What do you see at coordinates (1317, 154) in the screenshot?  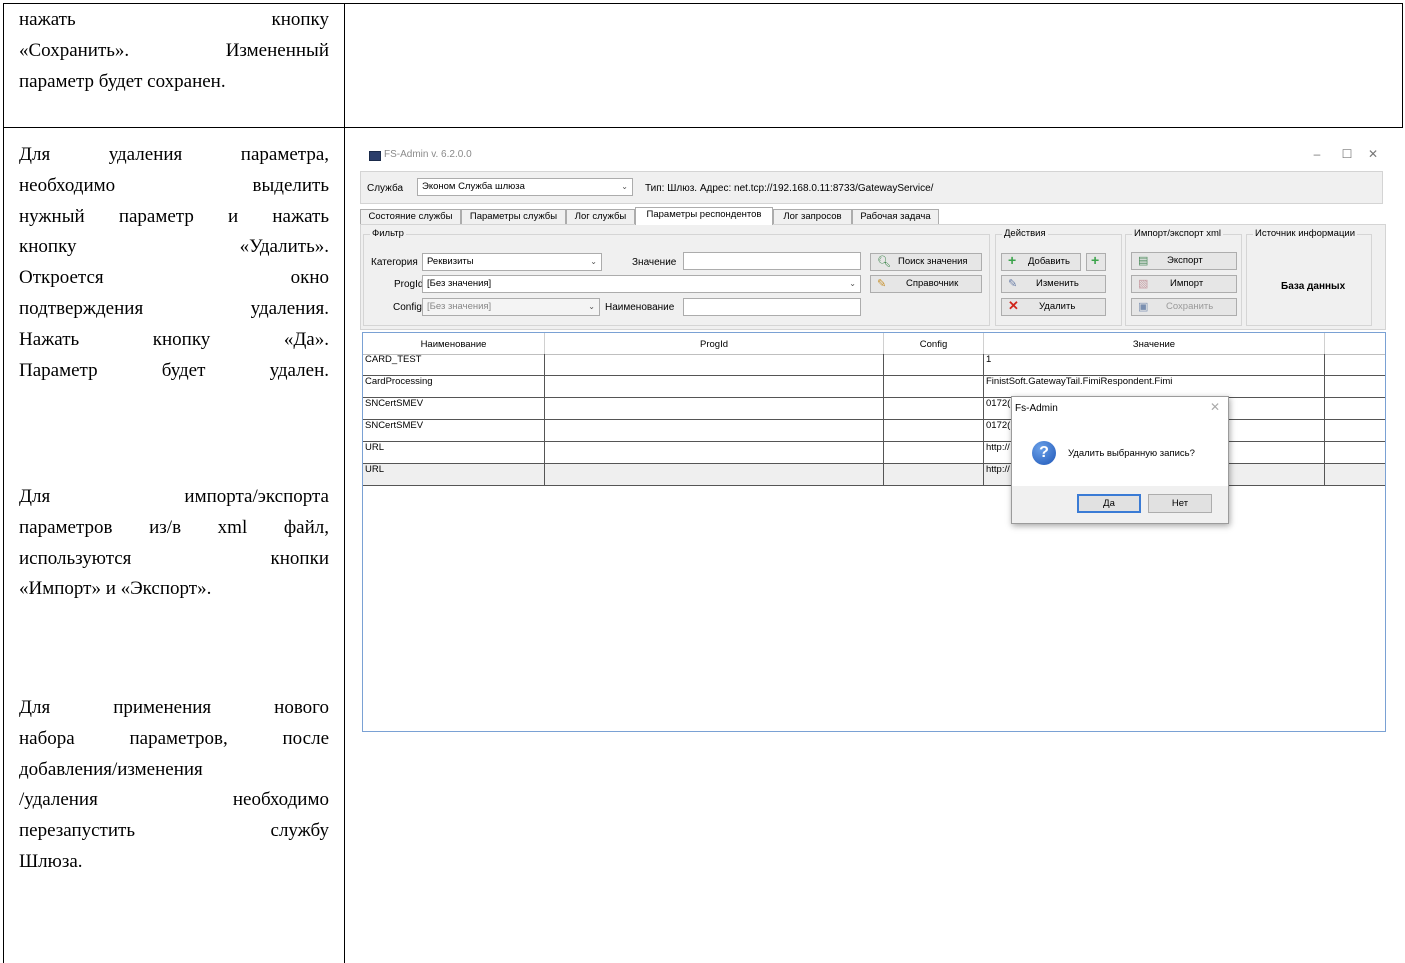 I see `minimize-button: –` at bounding box center [1317, 154].